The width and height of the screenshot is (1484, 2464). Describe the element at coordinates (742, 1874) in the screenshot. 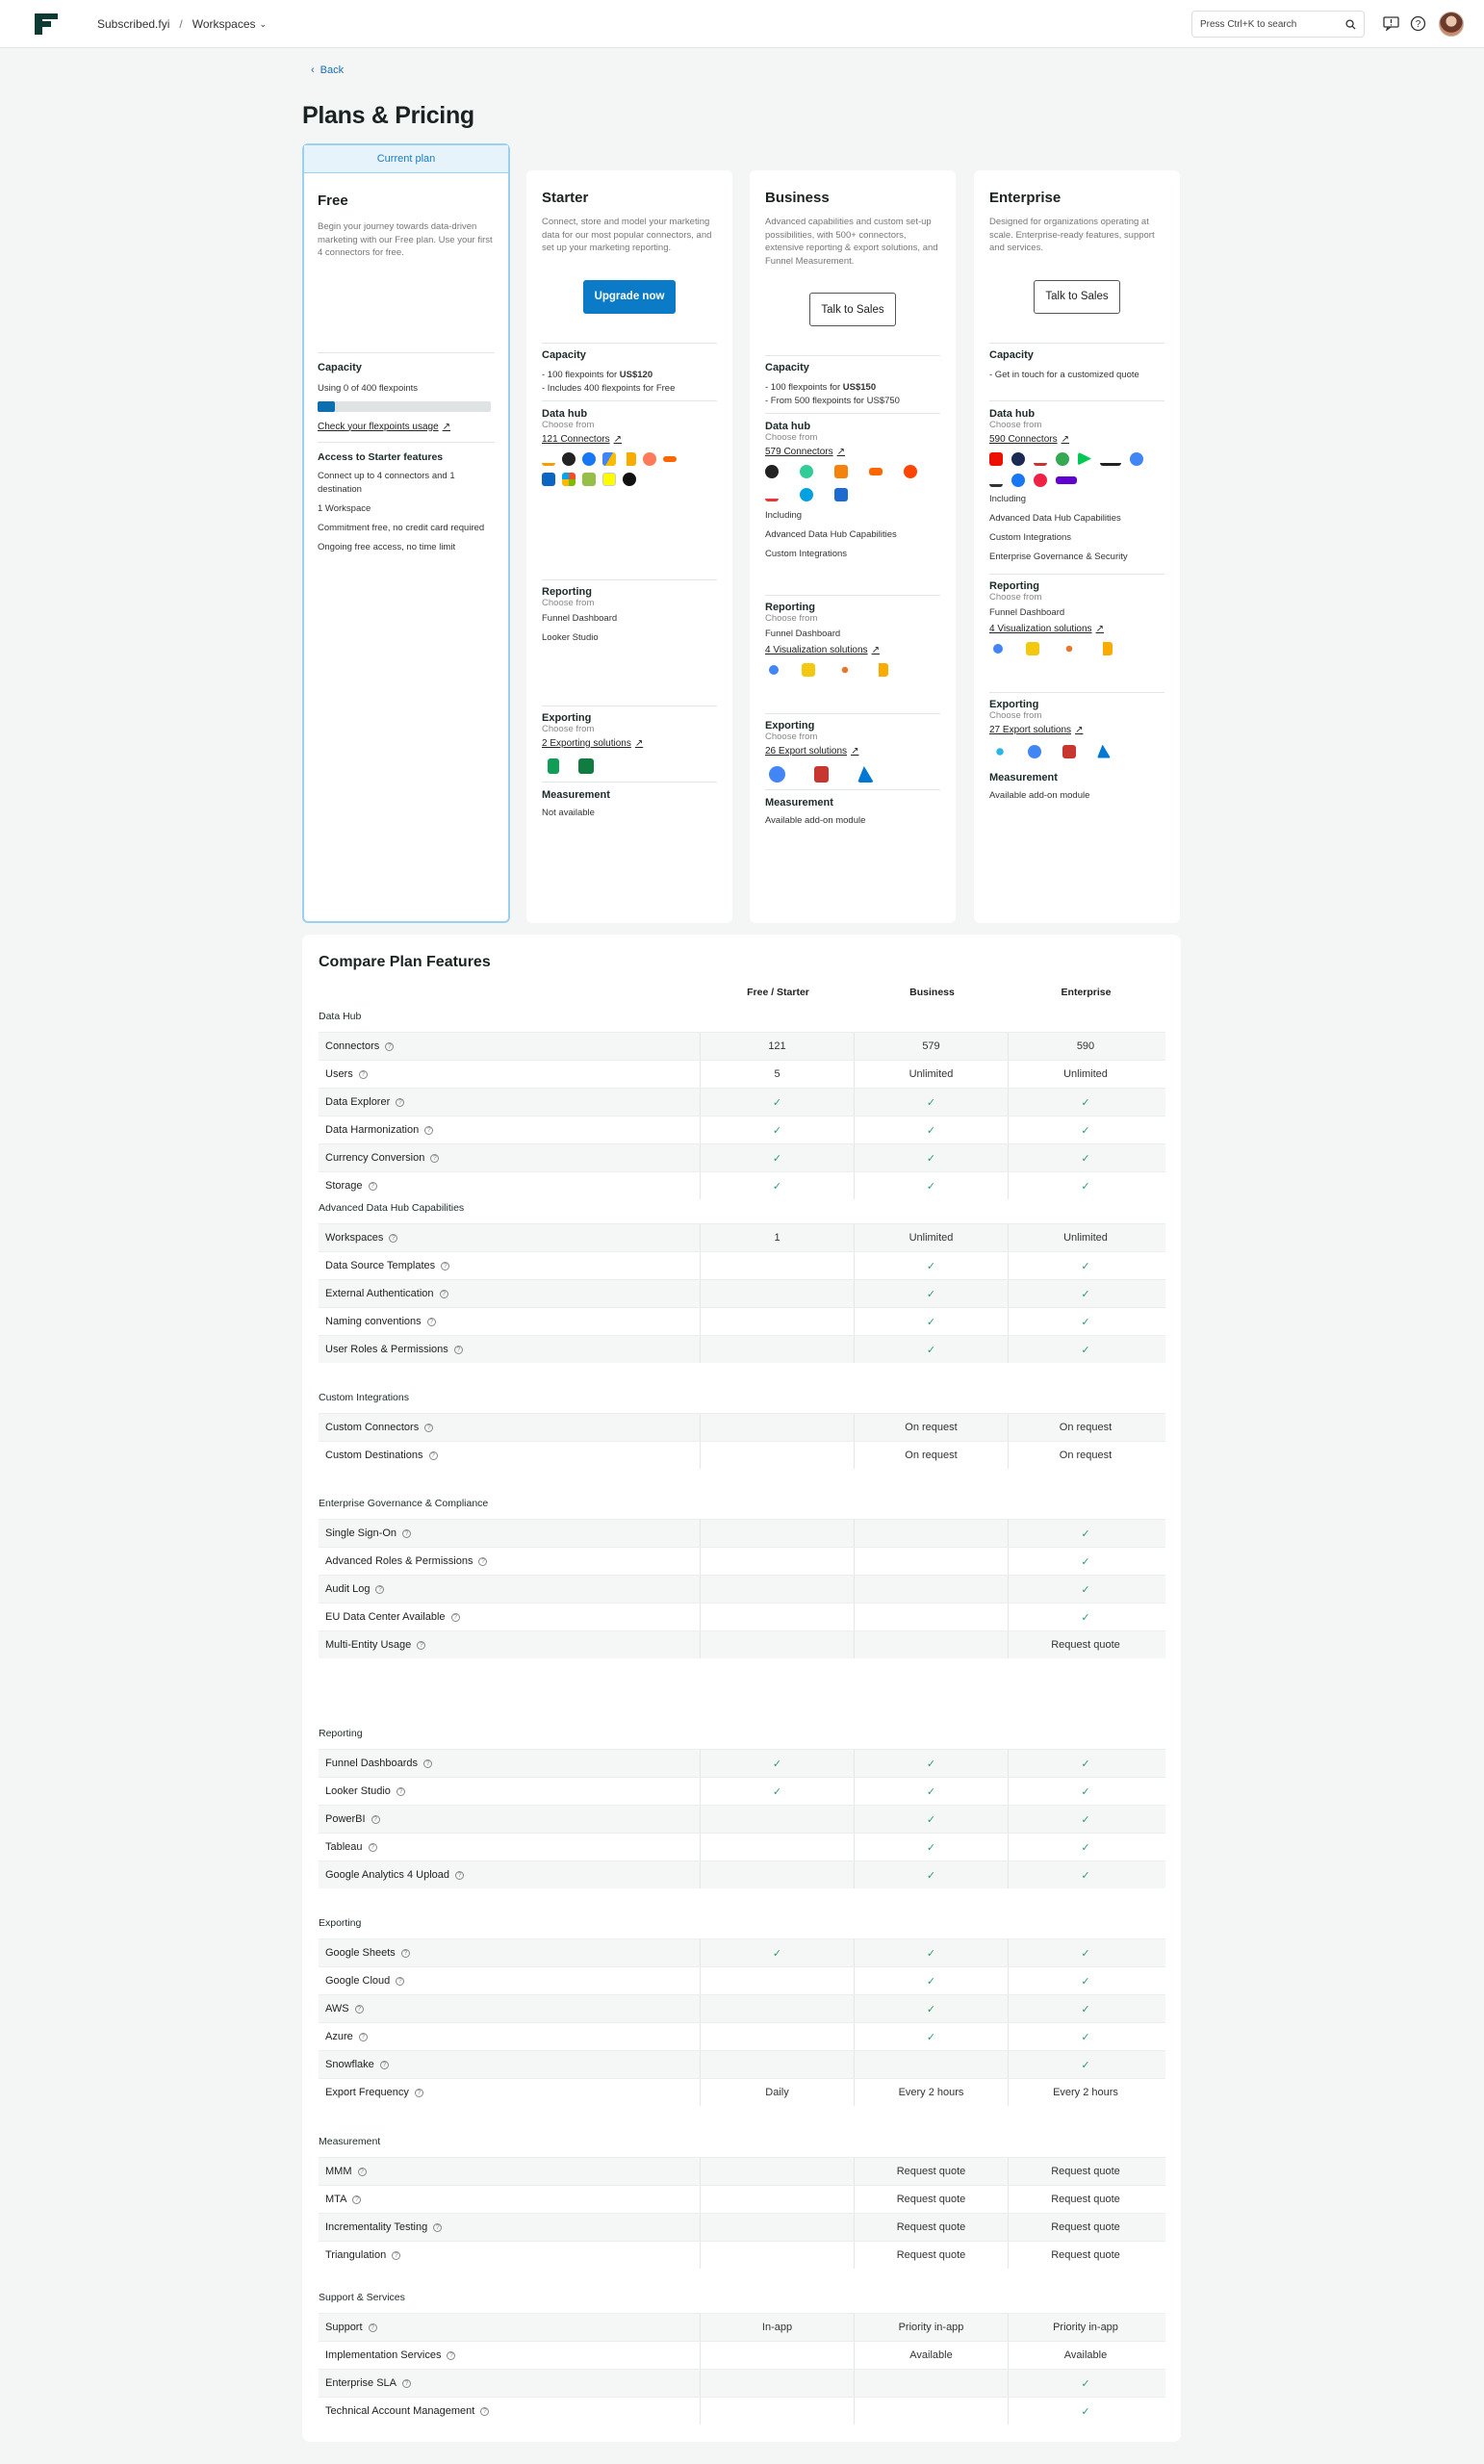

I see `table-row: Google Analytics 4 Upload? ✓ ✓` at that location.